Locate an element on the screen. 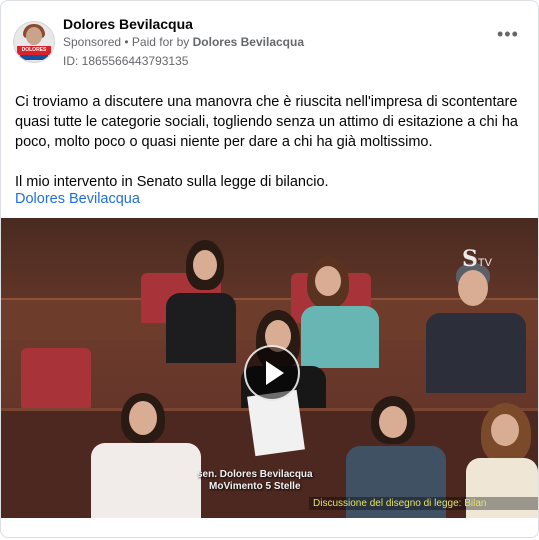 This screenshot has height=540, width=539. speaker-caption-party: MoVimento 5 Stelle is located at coordinates (255, 486).